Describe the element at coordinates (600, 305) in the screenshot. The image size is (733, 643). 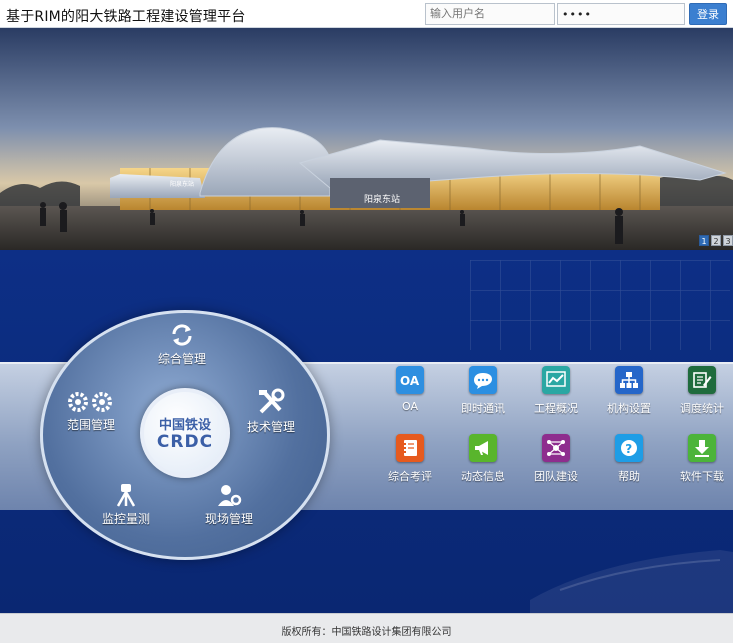
I see `background-grid-decoration` at that location.